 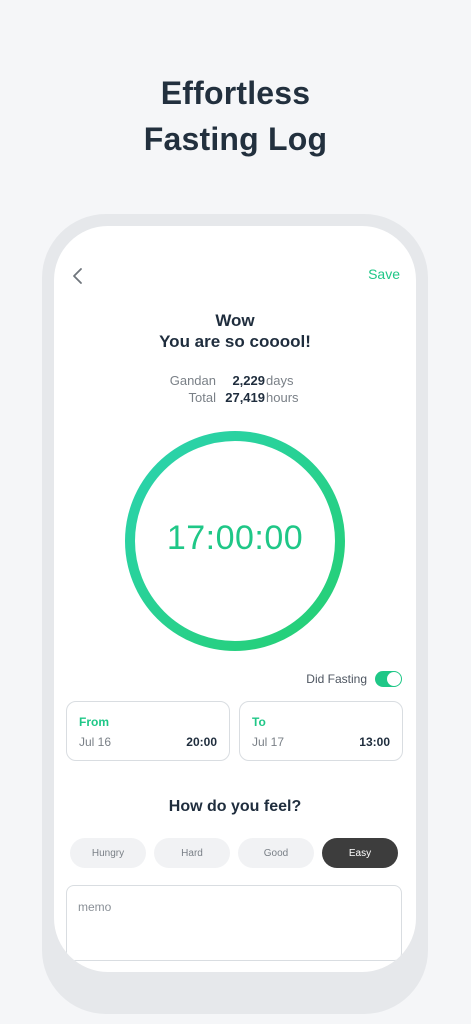 What do you see at coordinates (235, 538) in the screenshot?
I see `timer-display: 17:00:00` at bounding box center [235, 538].